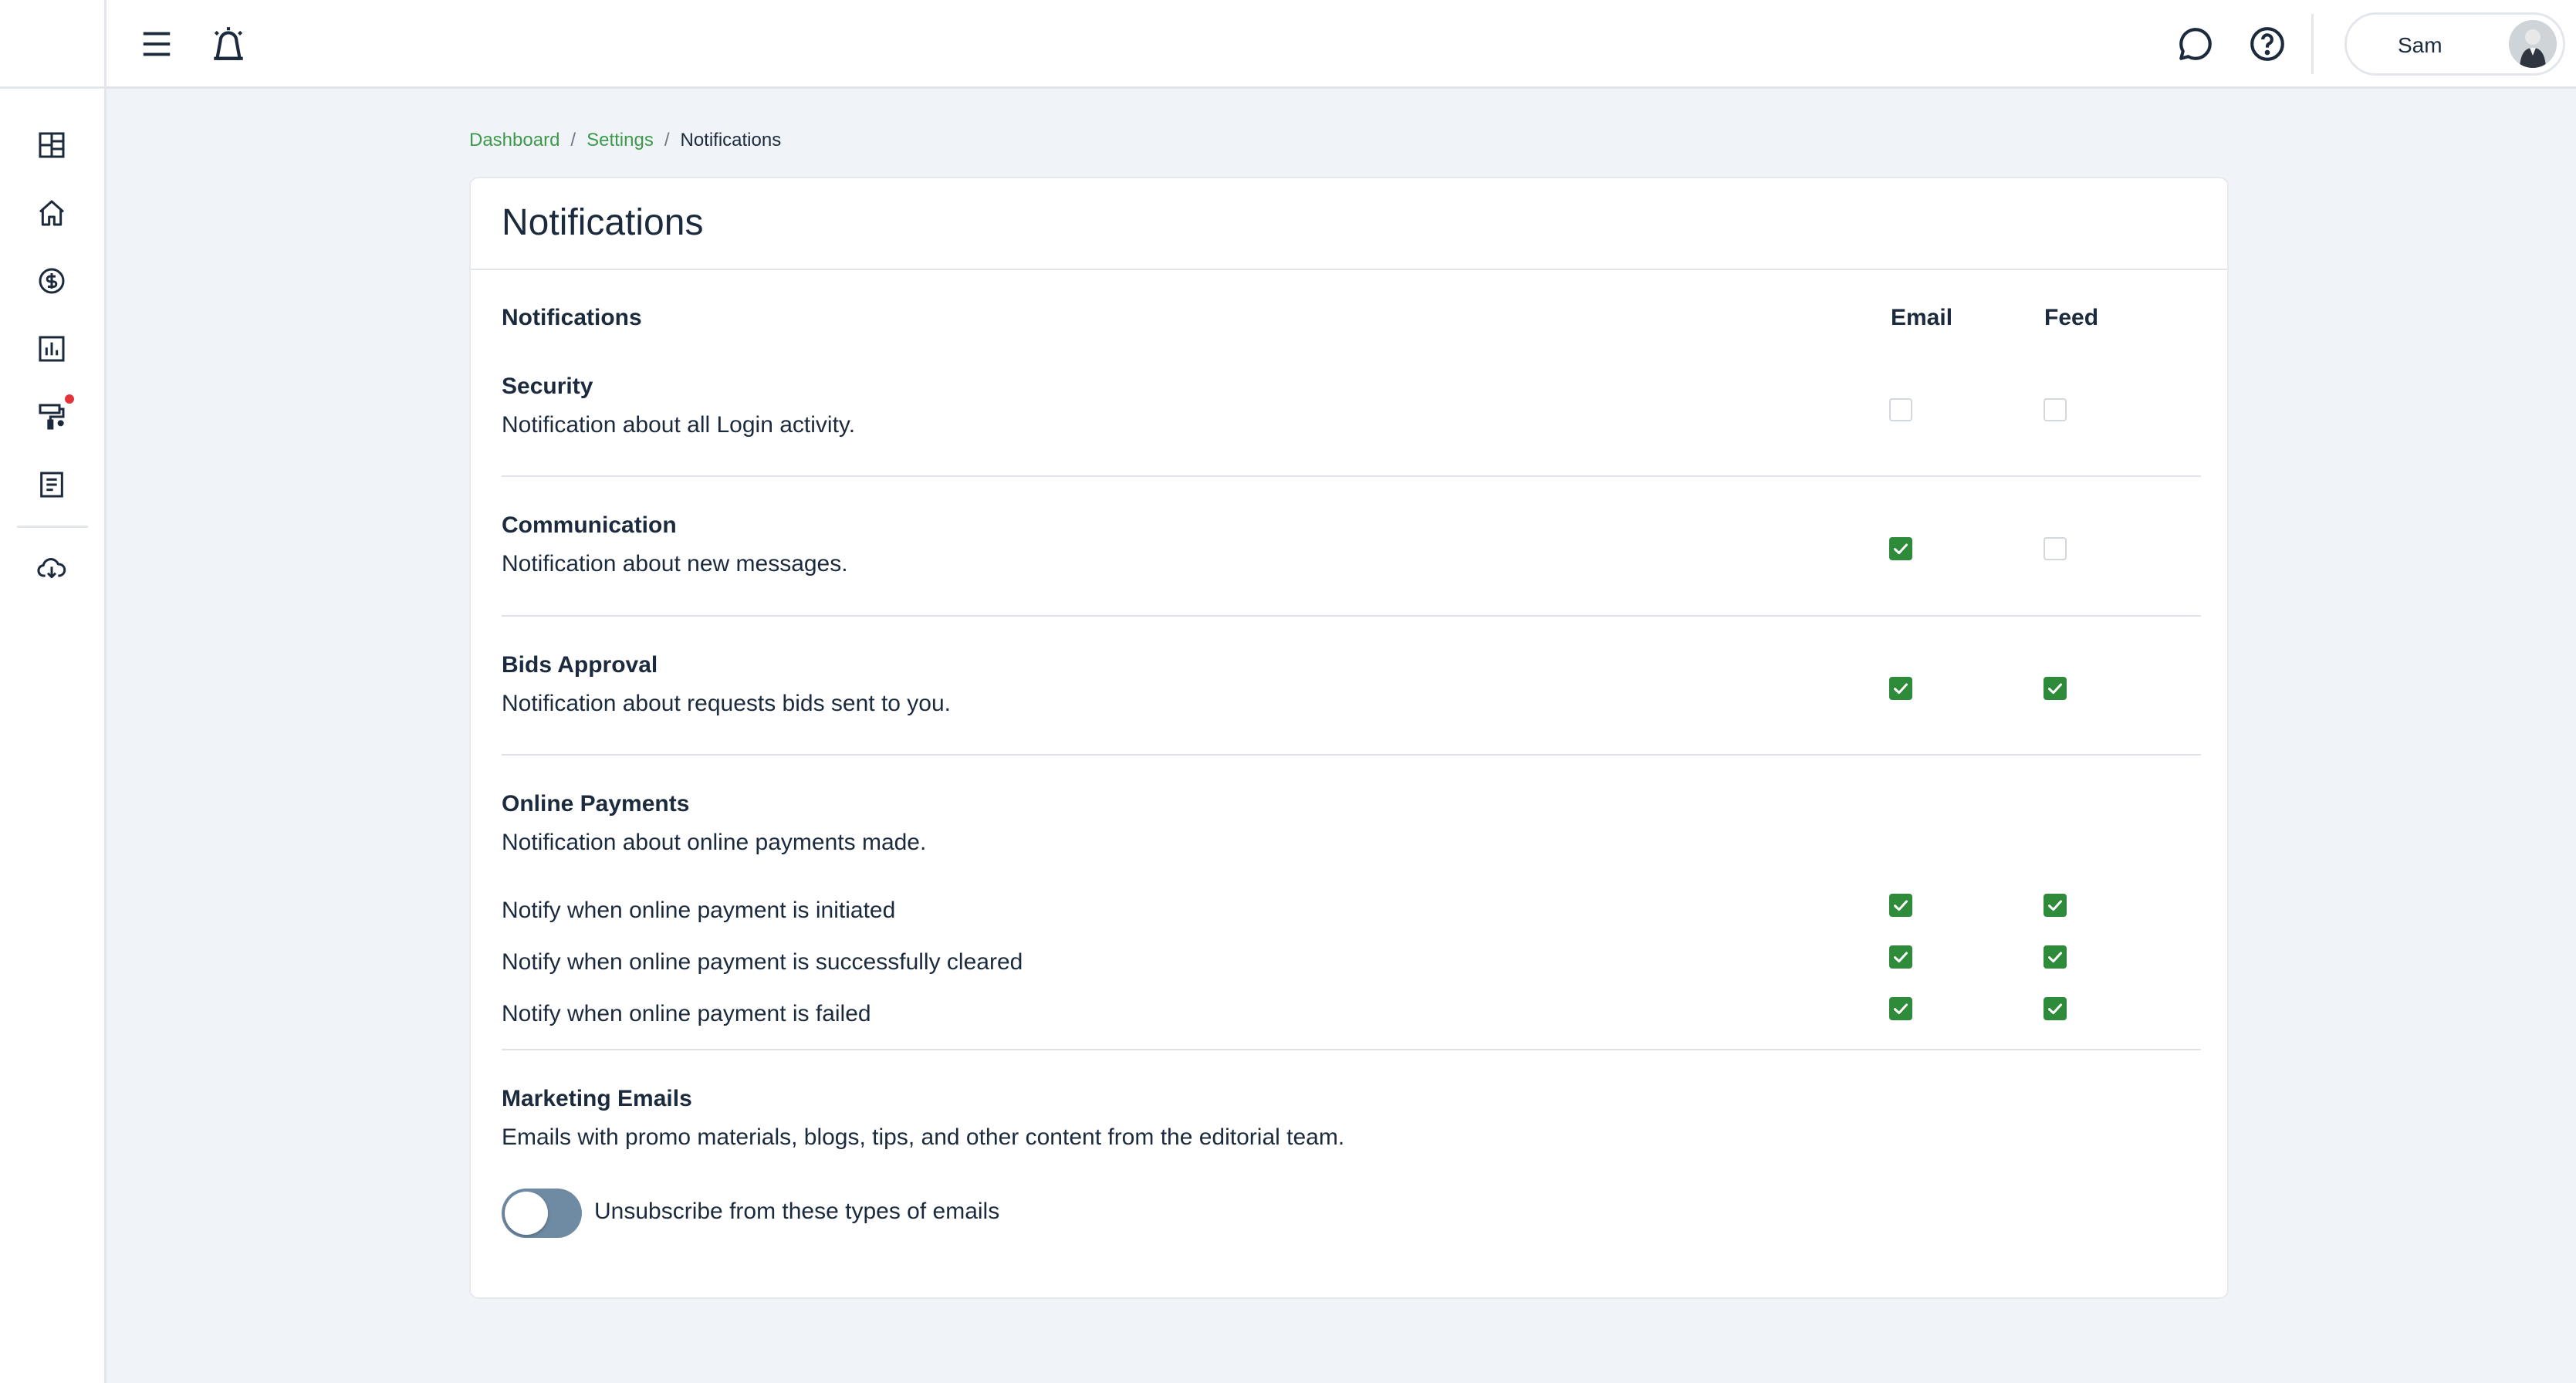 The width and height of the screenshot is (2576, 1383). I want to click on online-payments-title: Online Payments, so click(596, 804).